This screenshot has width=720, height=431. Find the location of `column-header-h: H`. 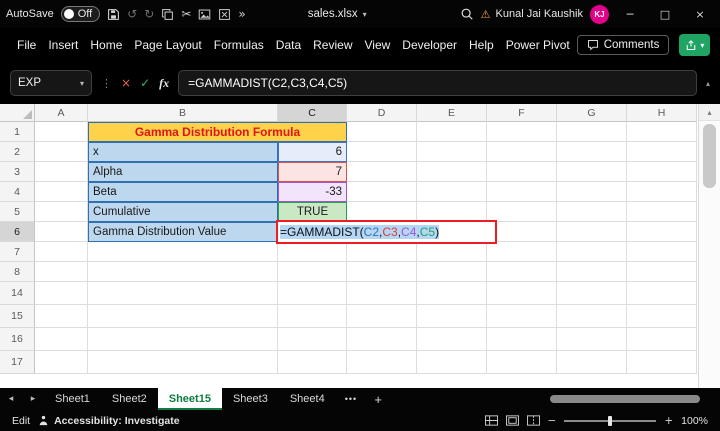

column-header-h: H is located at coordinates (662, 113).